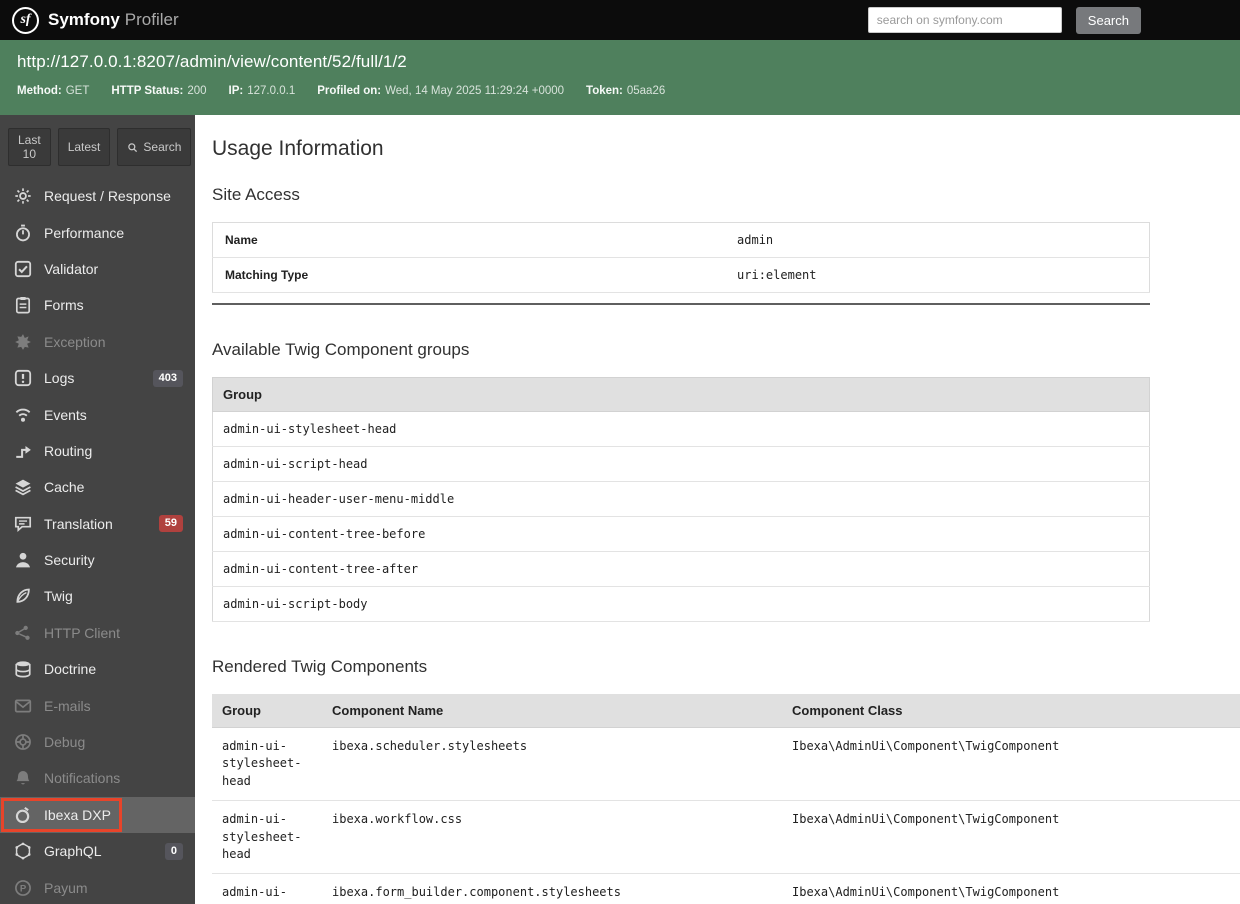  Describe the element at coordinates (681, 464) in the screenshot. I see `twig-group-row: admin-ui-script-head` at that location.